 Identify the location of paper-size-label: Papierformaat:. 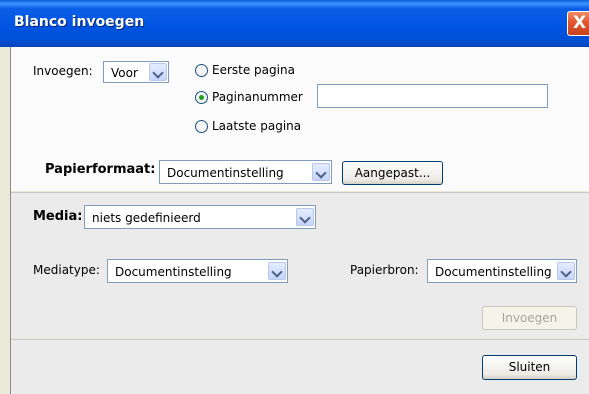
(100, 169).